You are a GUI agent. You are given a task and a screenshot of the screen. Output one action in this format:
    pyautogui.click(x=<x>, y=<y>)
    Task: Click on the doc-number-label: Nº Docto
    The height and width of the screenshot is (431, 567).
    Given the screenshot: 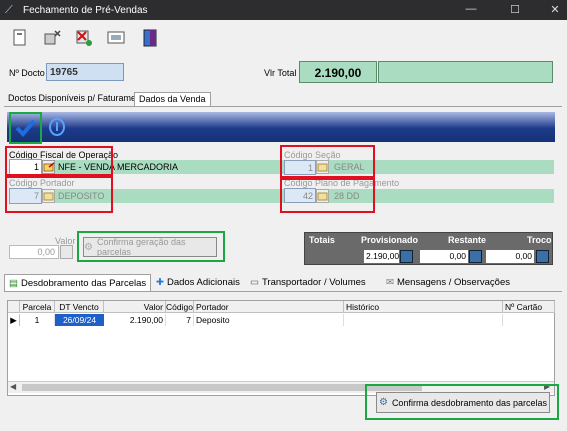 What is the action you would take?
    pyautogui.click(x=27, y=73)
    